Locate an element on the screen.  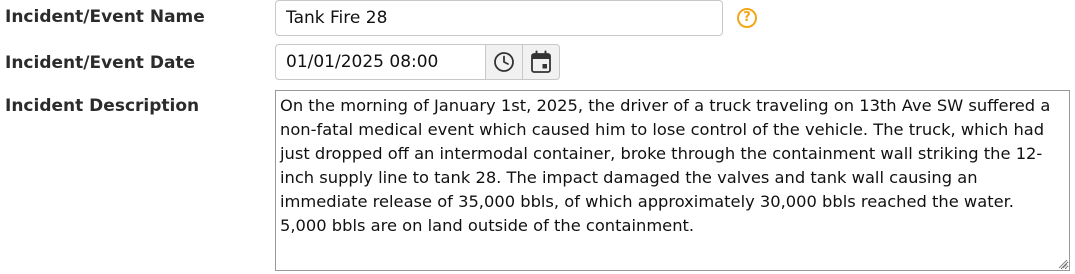
incident-date-label: Incident/Event Date is located at coordinates (100, 63).